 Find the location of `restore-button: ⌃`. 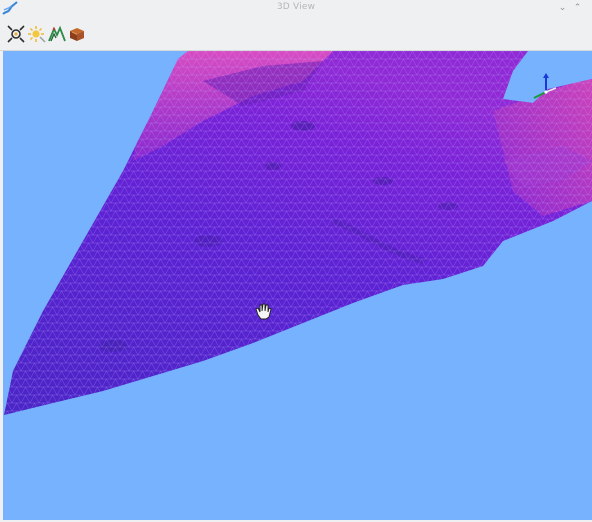

restore-button: ⌃ is located at coordinates (577, 8).